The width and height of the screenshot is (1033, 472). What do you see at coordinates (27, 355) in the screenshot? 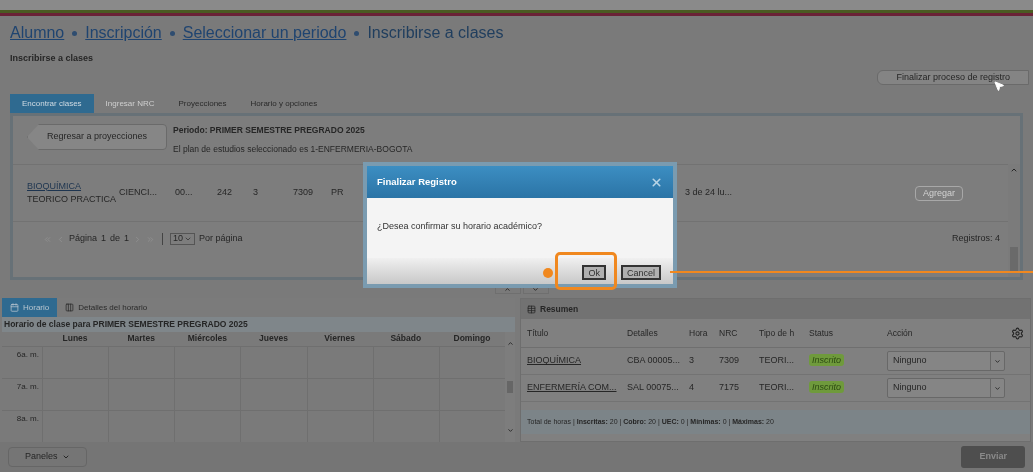
I see `time-label: 6a. m.` at bounding box center [27, 355].